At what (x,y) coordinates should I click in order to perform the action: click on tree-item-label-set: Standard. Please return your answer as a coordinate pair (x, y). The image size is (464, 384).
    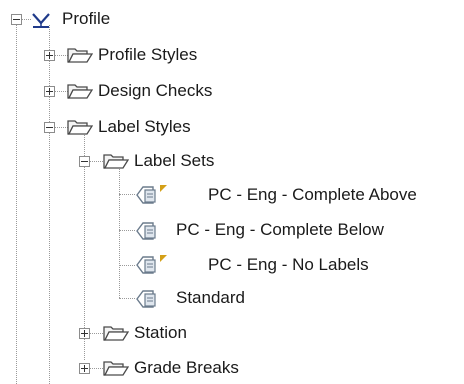
    Looking at the image, I should click on (210, 298).